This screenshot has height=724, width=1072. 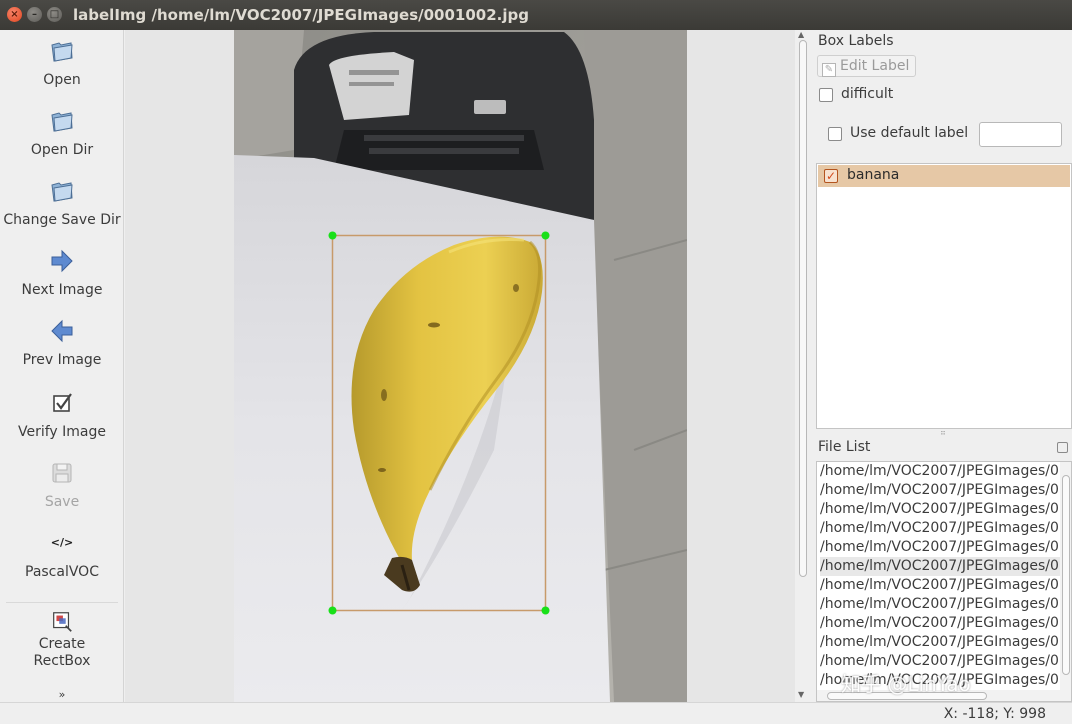 I want to click on file-list-item-selected: /home/lm/VOC2007/JPEGImages/0, so click(x=940, y=566).